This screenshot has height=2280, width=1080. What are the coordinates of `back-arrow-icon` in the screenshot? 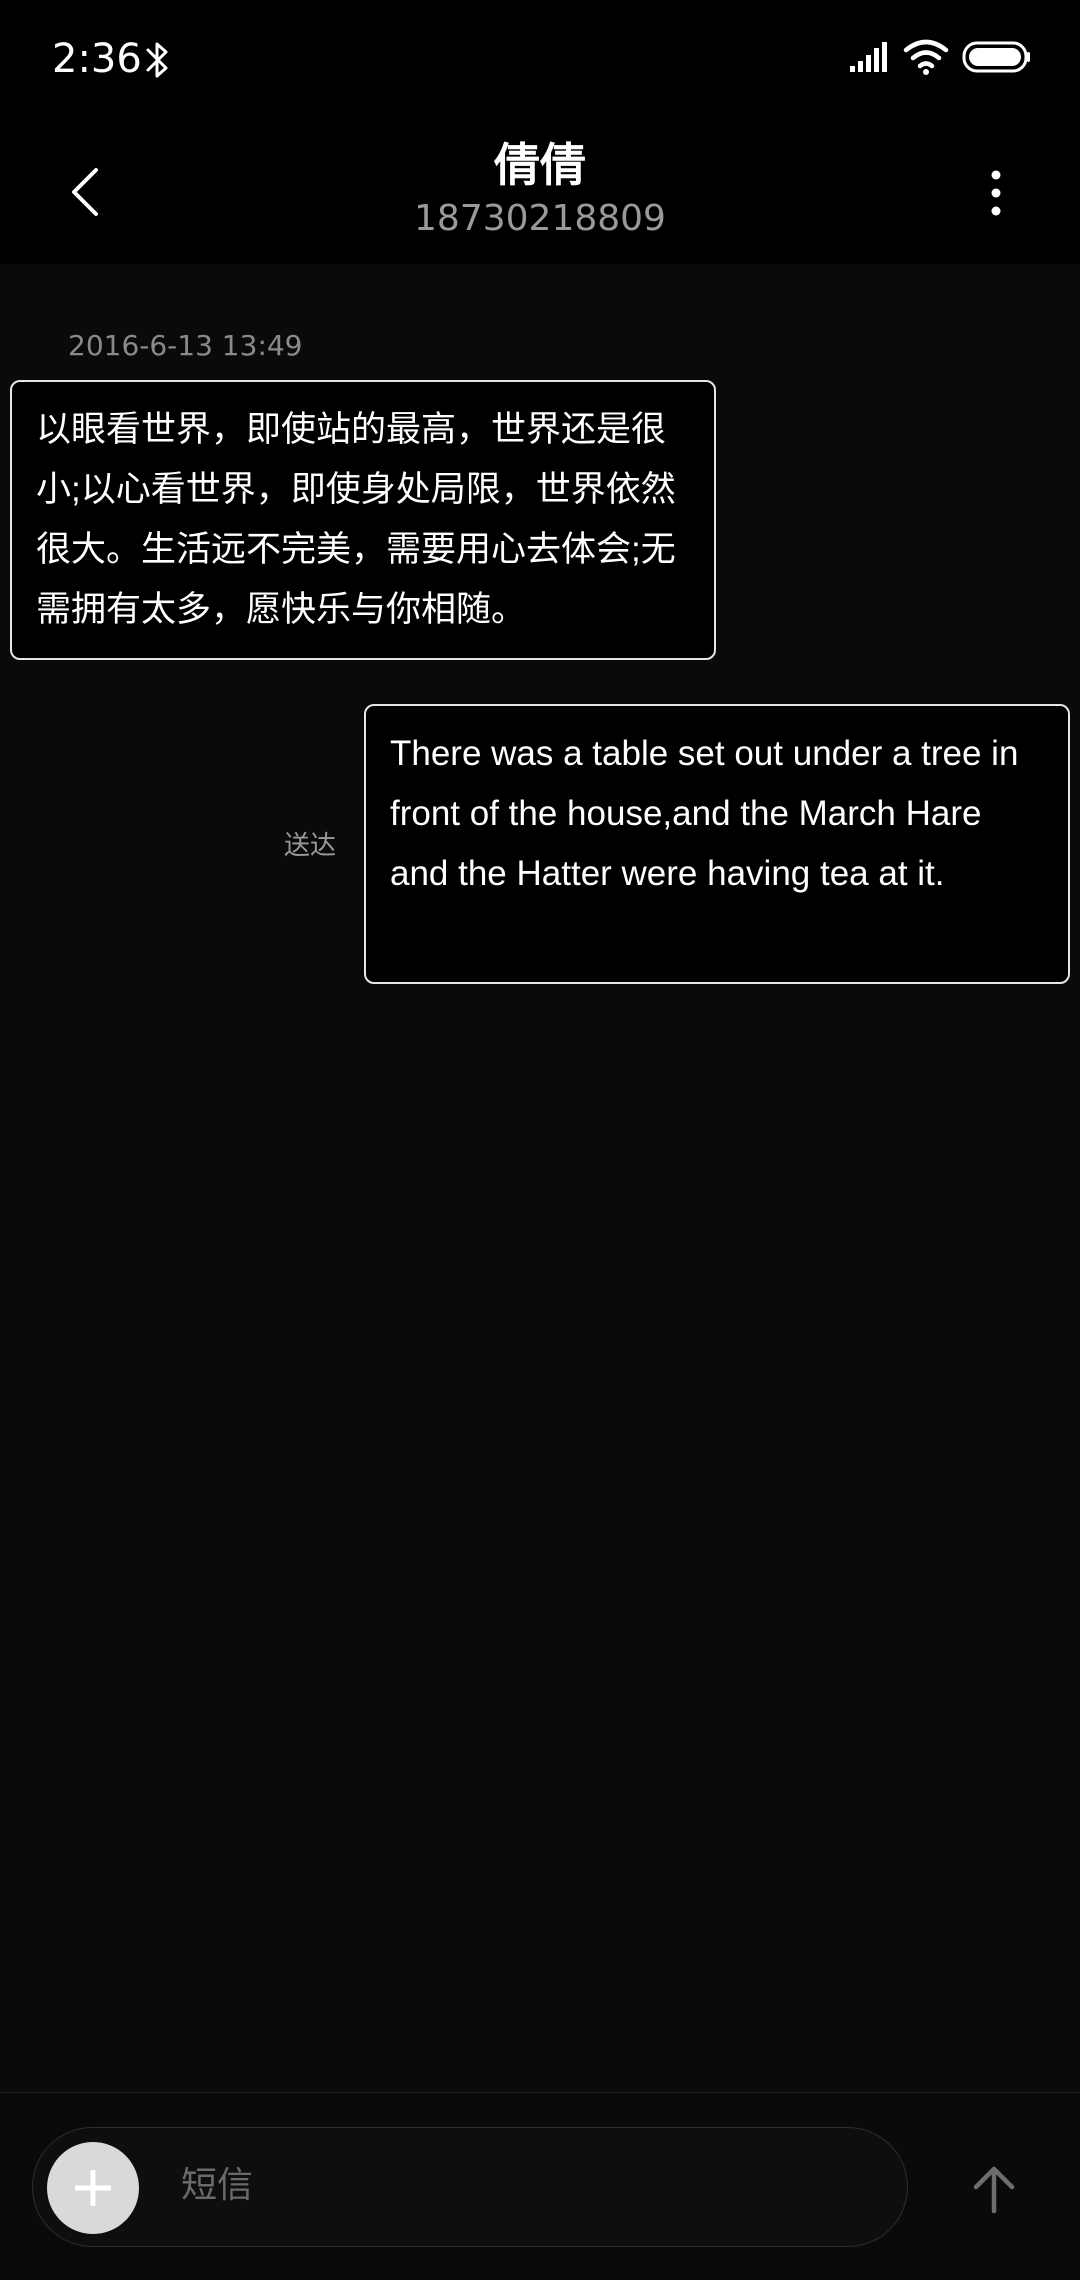 It's located at (85, 192).